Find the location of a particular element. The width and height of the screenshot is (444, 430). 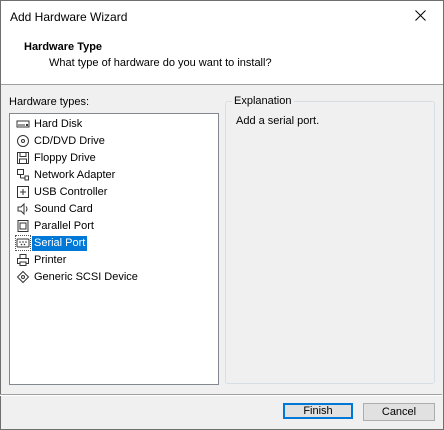

list-item-generic-scsi: Generic SCSI Device is located at coordinates (78, 277).